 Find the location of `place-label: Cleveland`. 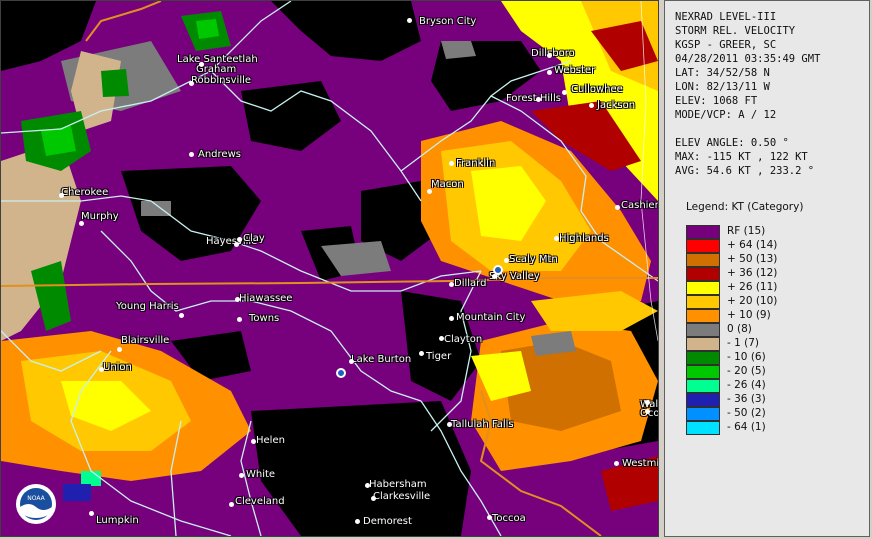

place-label: Cleveland is located at coordinates (260, 501).